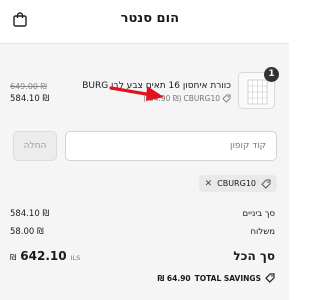  Describe the element at coordinates (27, 232) in the screenshot. I see `shipping-value: 58.00 ₪` at that location.